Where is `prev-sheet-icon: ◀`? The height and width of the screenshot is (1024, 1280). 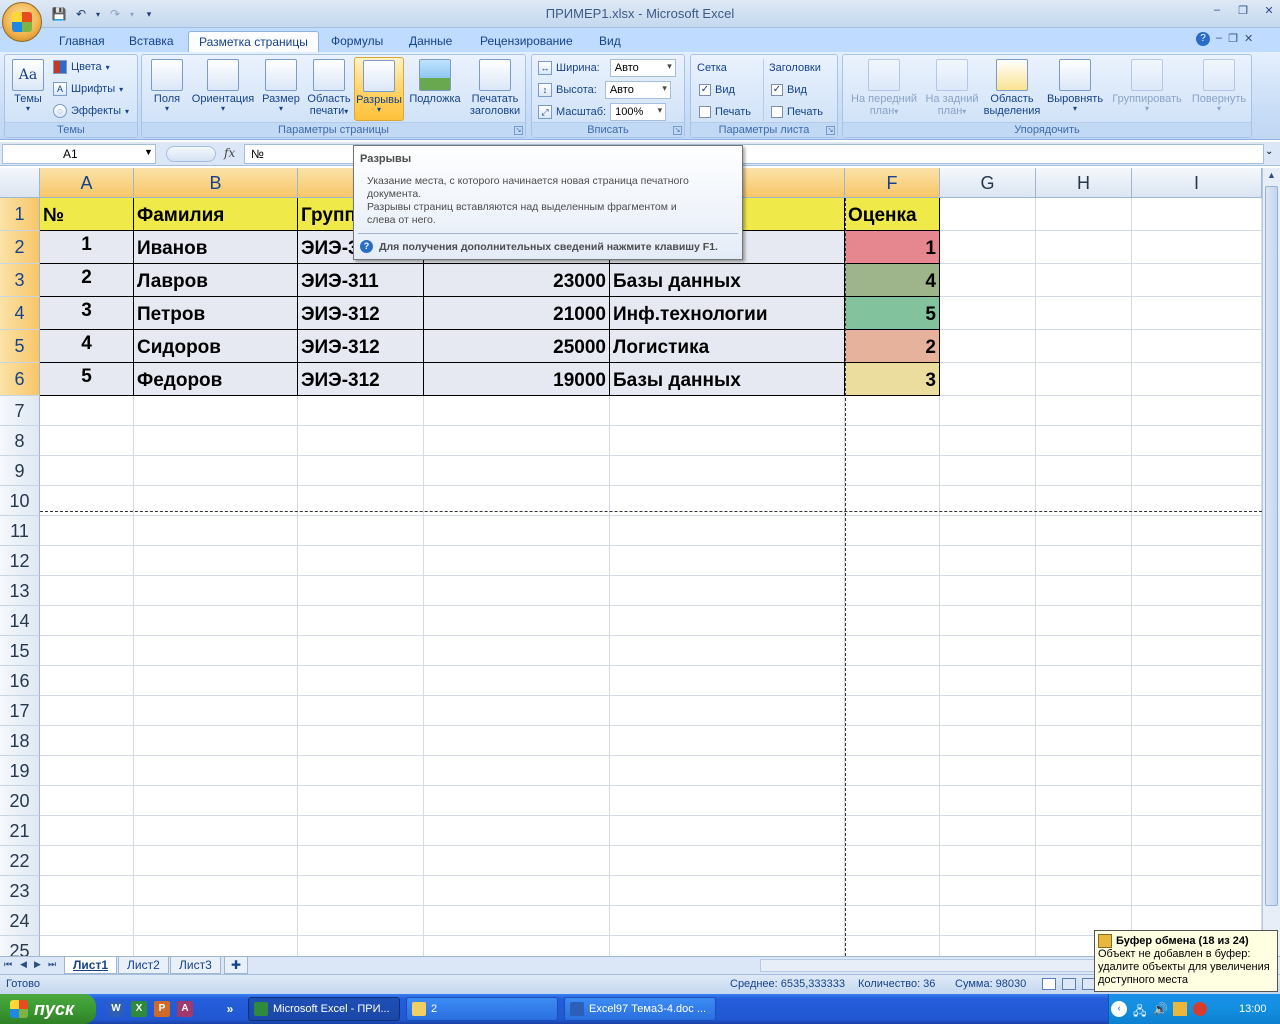 prev-sheet-icon: ◀ is located at coordinates (23, 964).